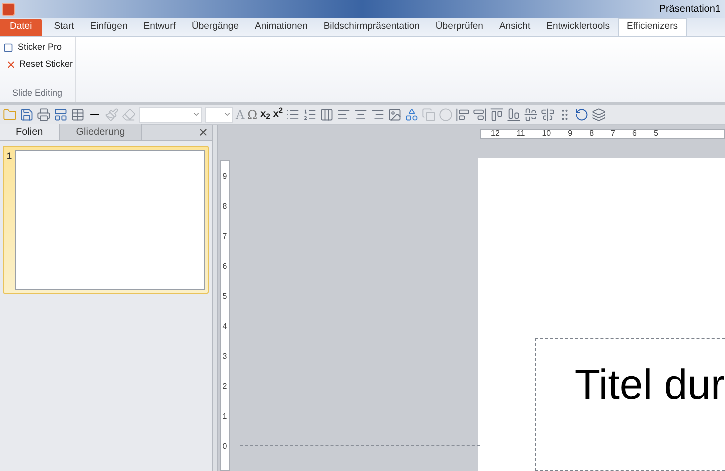  I want to click on layers-icon, so click(599, 115).